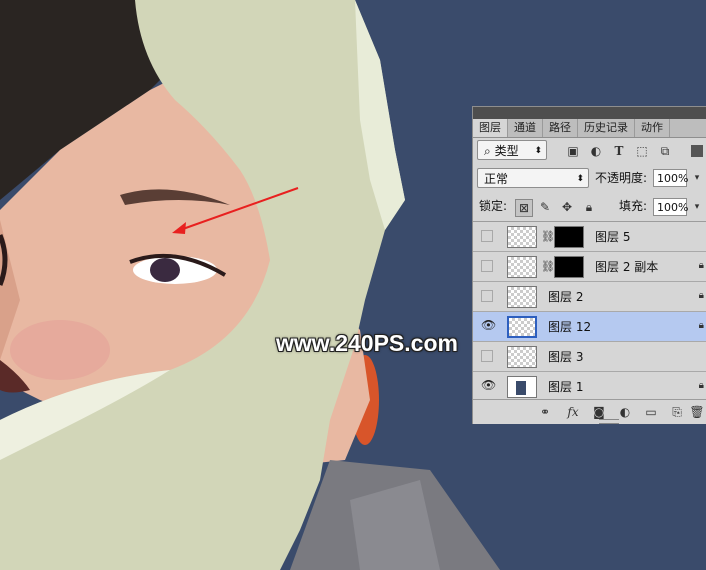 The width and height of the screenshot is (706, 570). What do you see at coordinates (506, 151) in the screenshot?
I see `filter-kind-label: 类型` at bounding box center [506, 151].